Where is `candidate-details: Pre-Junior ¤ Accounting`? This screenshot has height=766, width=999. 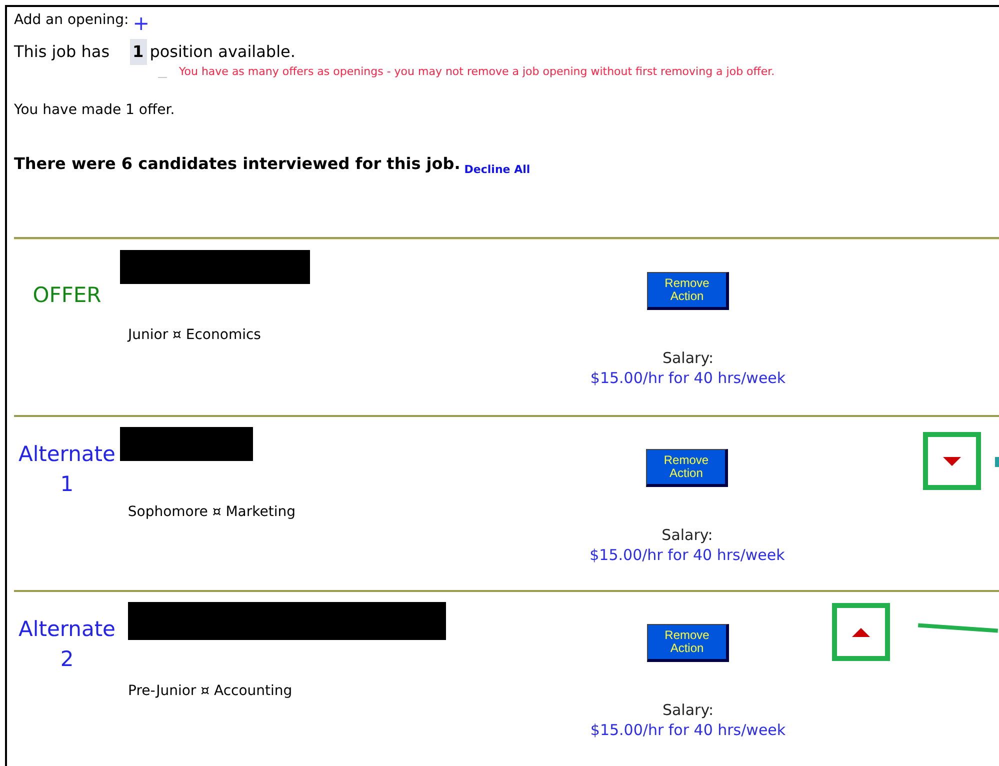
candidate-details: Pre-Junior ¤ Accounting is located at coordinates (211, 691).